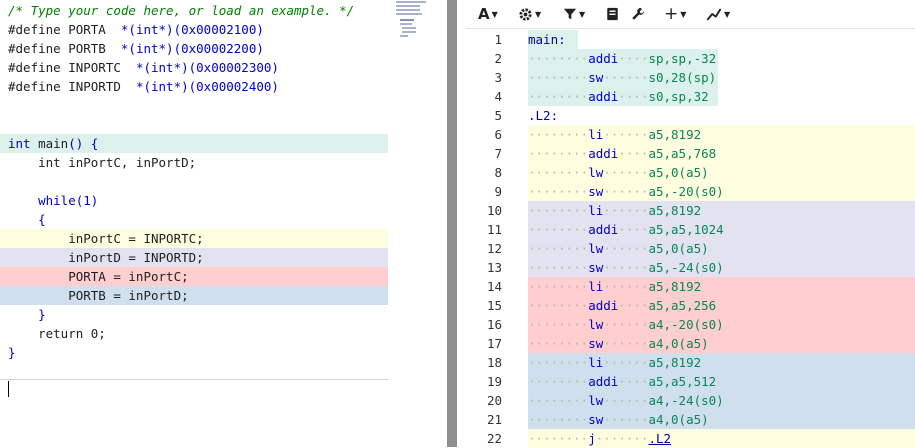 The height and width of the screenshot is (448, 915). Describe the element at coordinates (72, 67) in the screenshot. I see `code-token: #define INPORTC` at that location.